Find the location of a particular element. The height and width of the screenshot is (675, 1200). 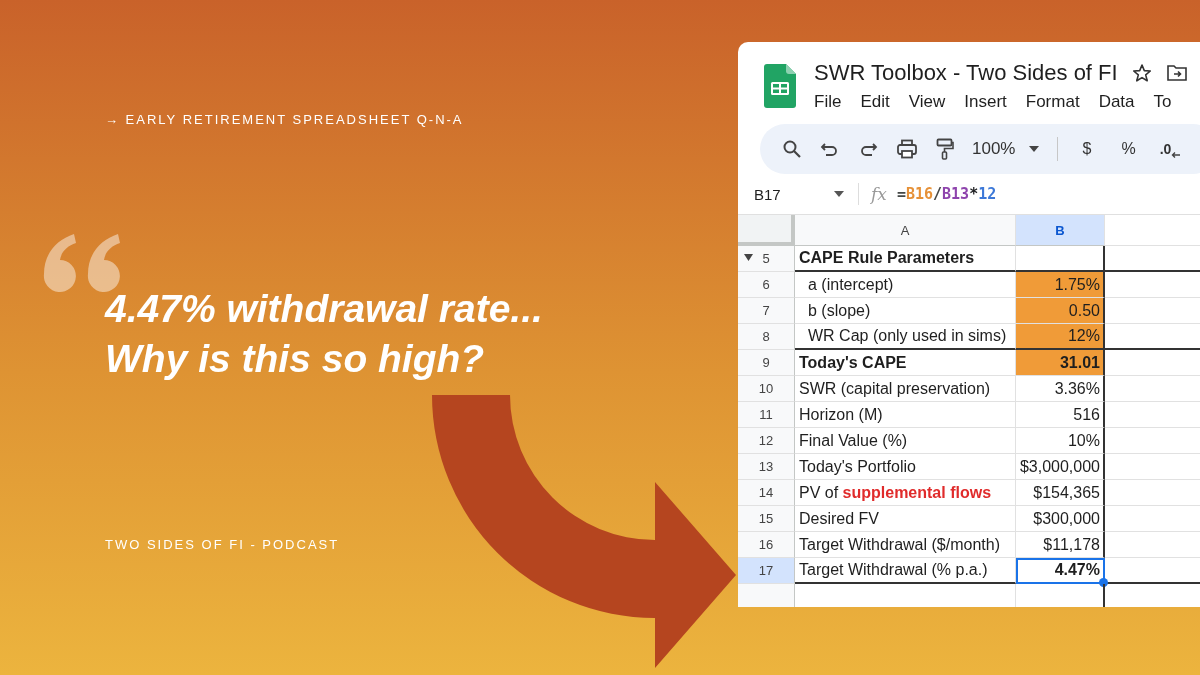

table-cell: Today's Portfolio is located at coordinates (905, 467).